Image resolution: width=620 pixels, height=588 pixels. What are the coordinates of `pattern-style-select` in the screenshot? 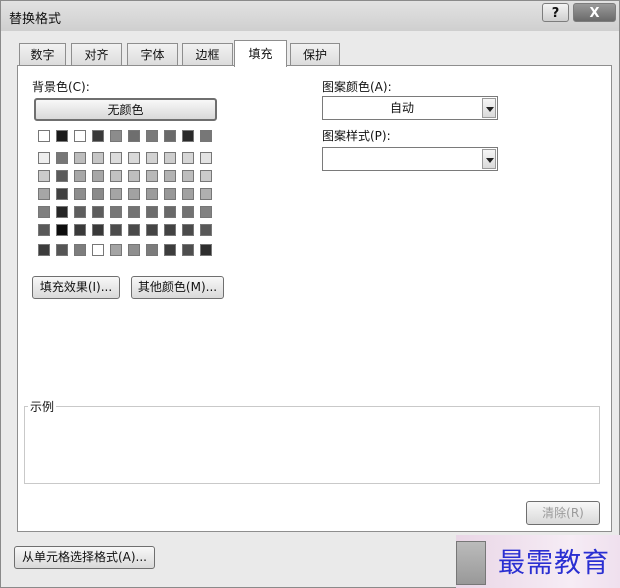 It's located at (410, 159).